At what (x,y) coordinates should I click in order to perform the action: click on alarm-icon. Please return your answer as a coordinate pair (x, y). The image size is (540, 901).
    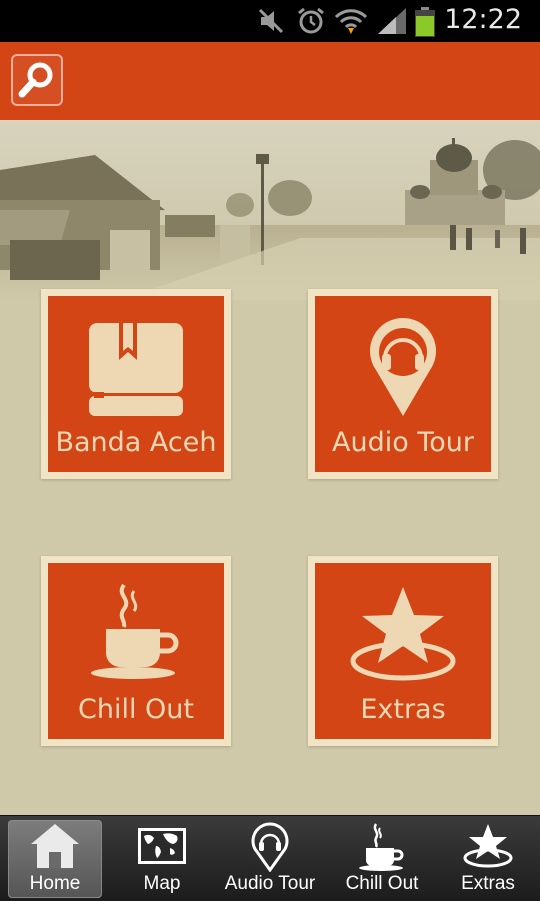
    Looking at the image, I should click on (311, 20).